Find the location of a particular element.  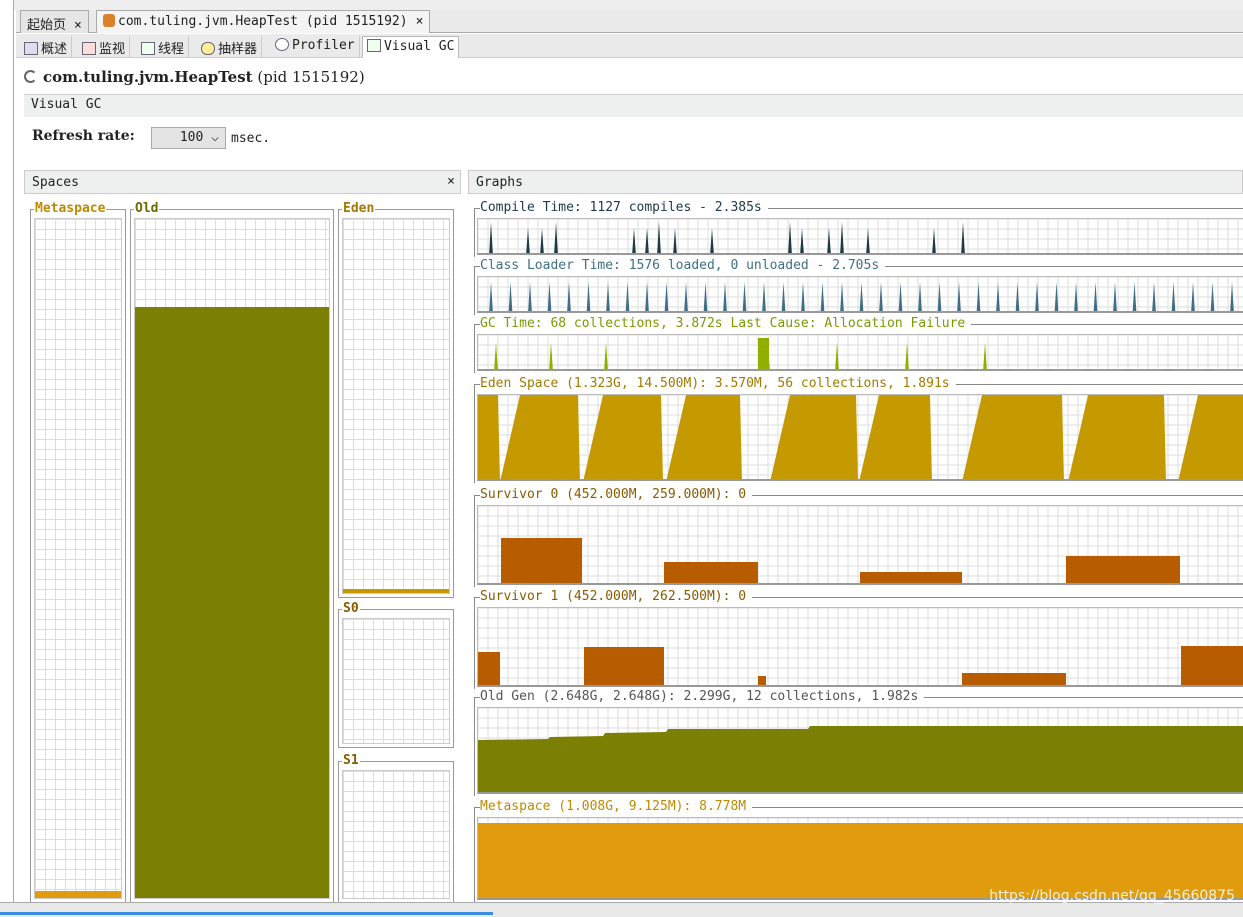

refresh-rate-value: 100 is located at coordinates (191, 137).